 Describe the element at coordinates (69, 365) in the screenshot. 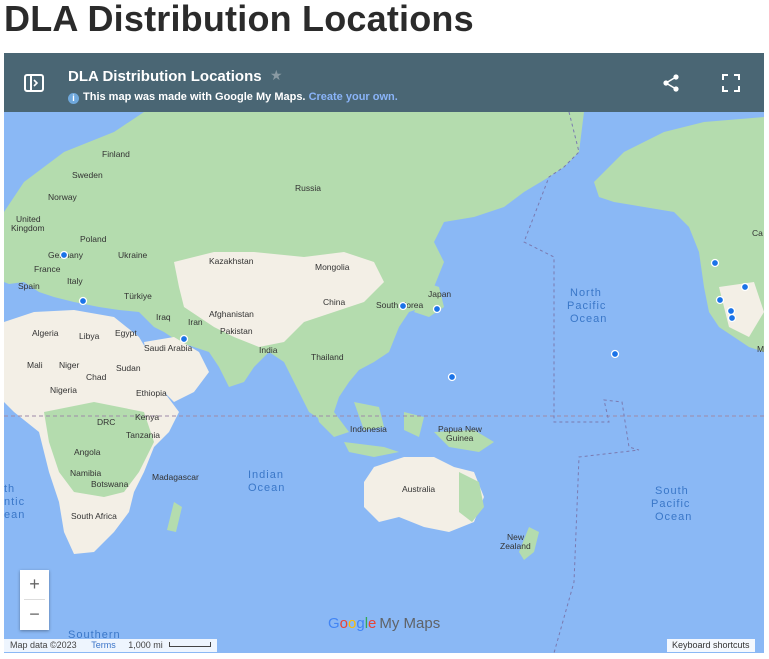

I see `label-niger: Niger` at that location.